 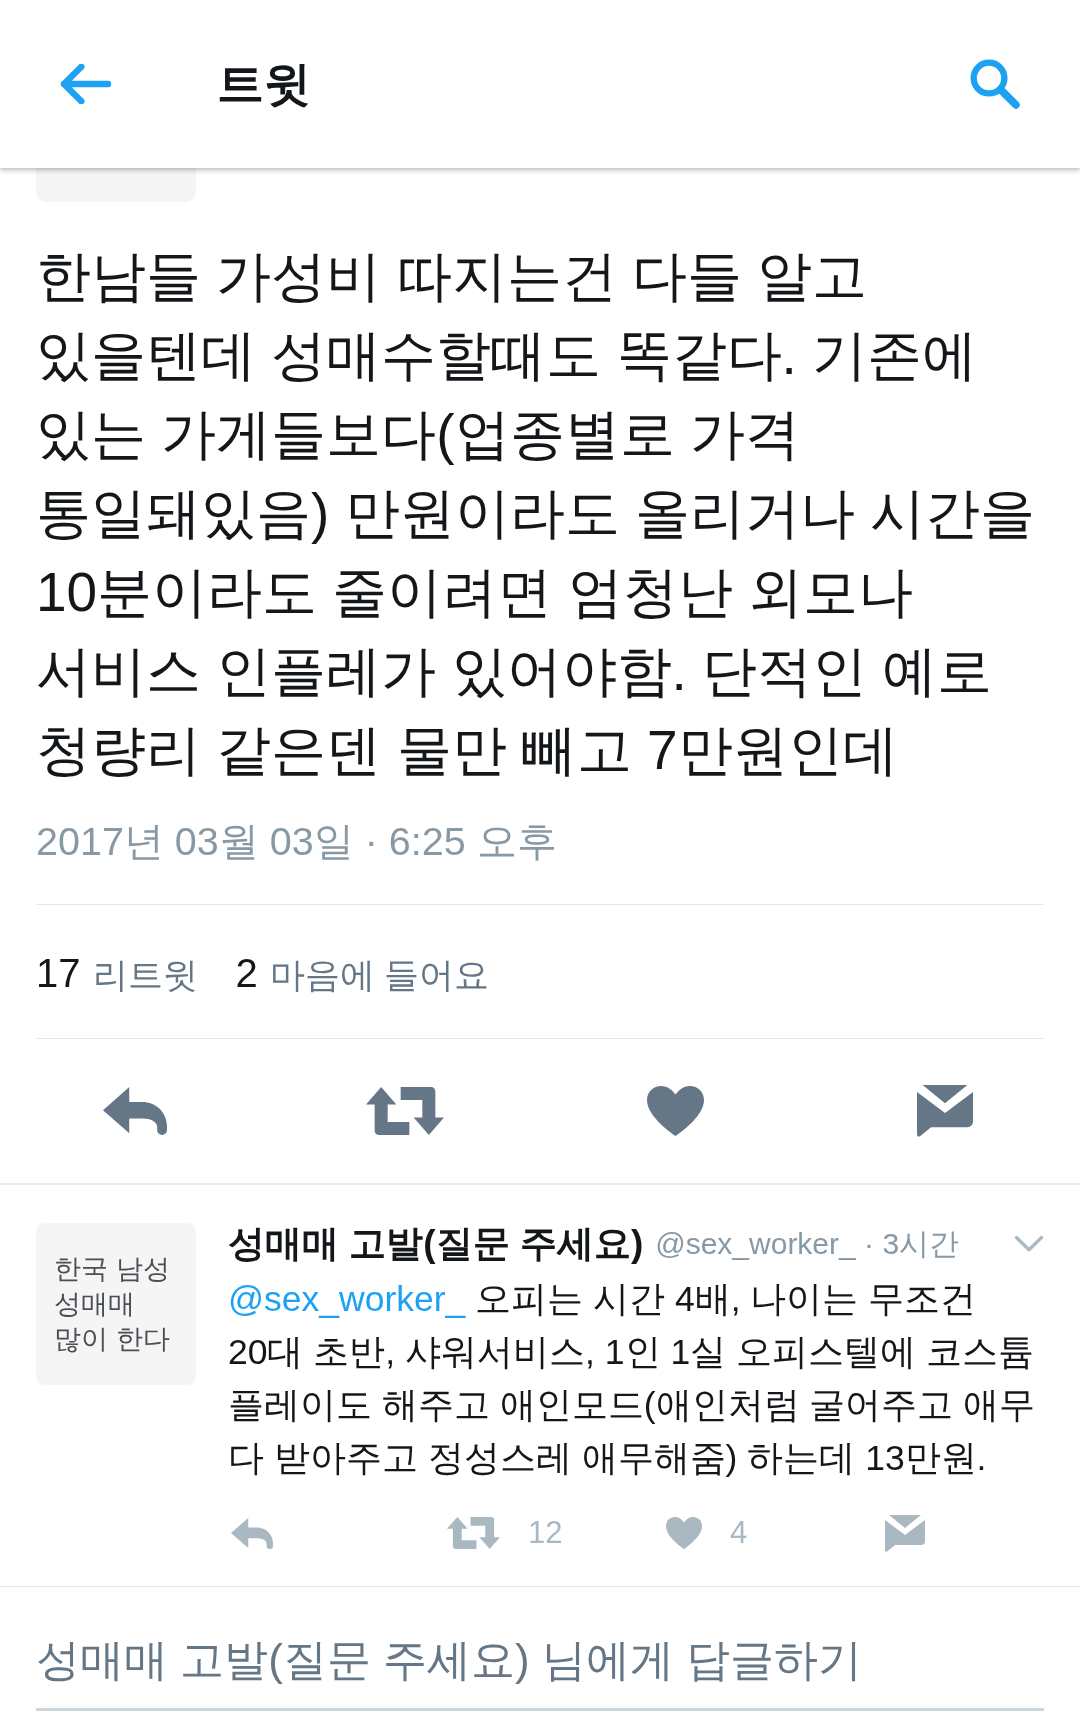 I want to click on retweet-count: 12, so click(x=545, y=1533).